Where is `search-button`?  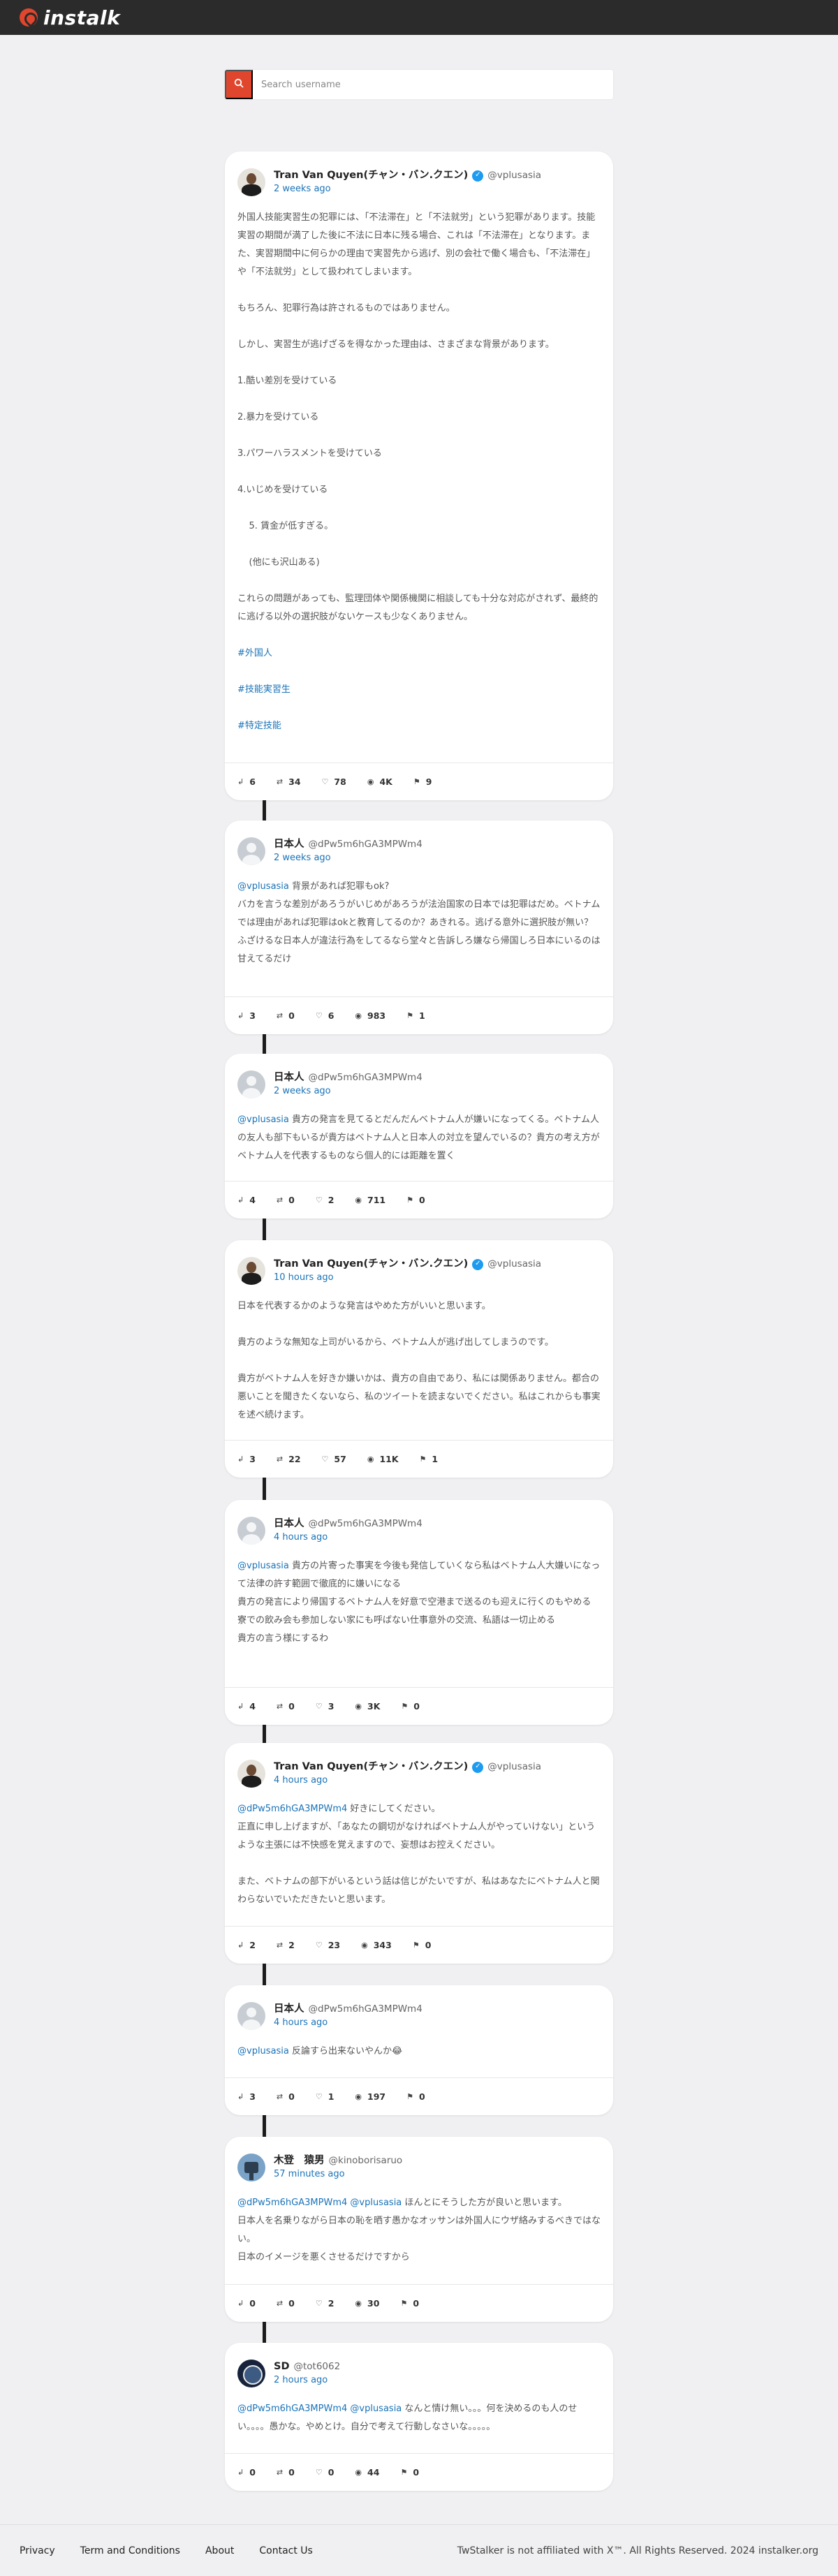 search-button is located at coordinates (239, 84).